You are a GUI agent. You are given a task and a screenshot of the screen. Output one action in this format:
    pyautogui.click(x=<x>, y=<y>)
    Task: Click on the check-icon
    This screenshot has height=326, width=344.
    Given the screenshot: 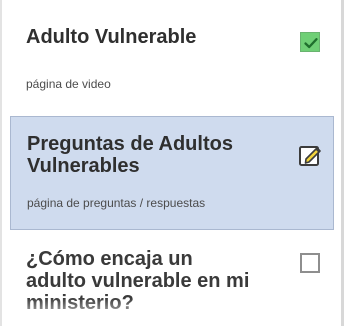 What is the action you would take?
    pyautogui.click(x=310, y=42)
    